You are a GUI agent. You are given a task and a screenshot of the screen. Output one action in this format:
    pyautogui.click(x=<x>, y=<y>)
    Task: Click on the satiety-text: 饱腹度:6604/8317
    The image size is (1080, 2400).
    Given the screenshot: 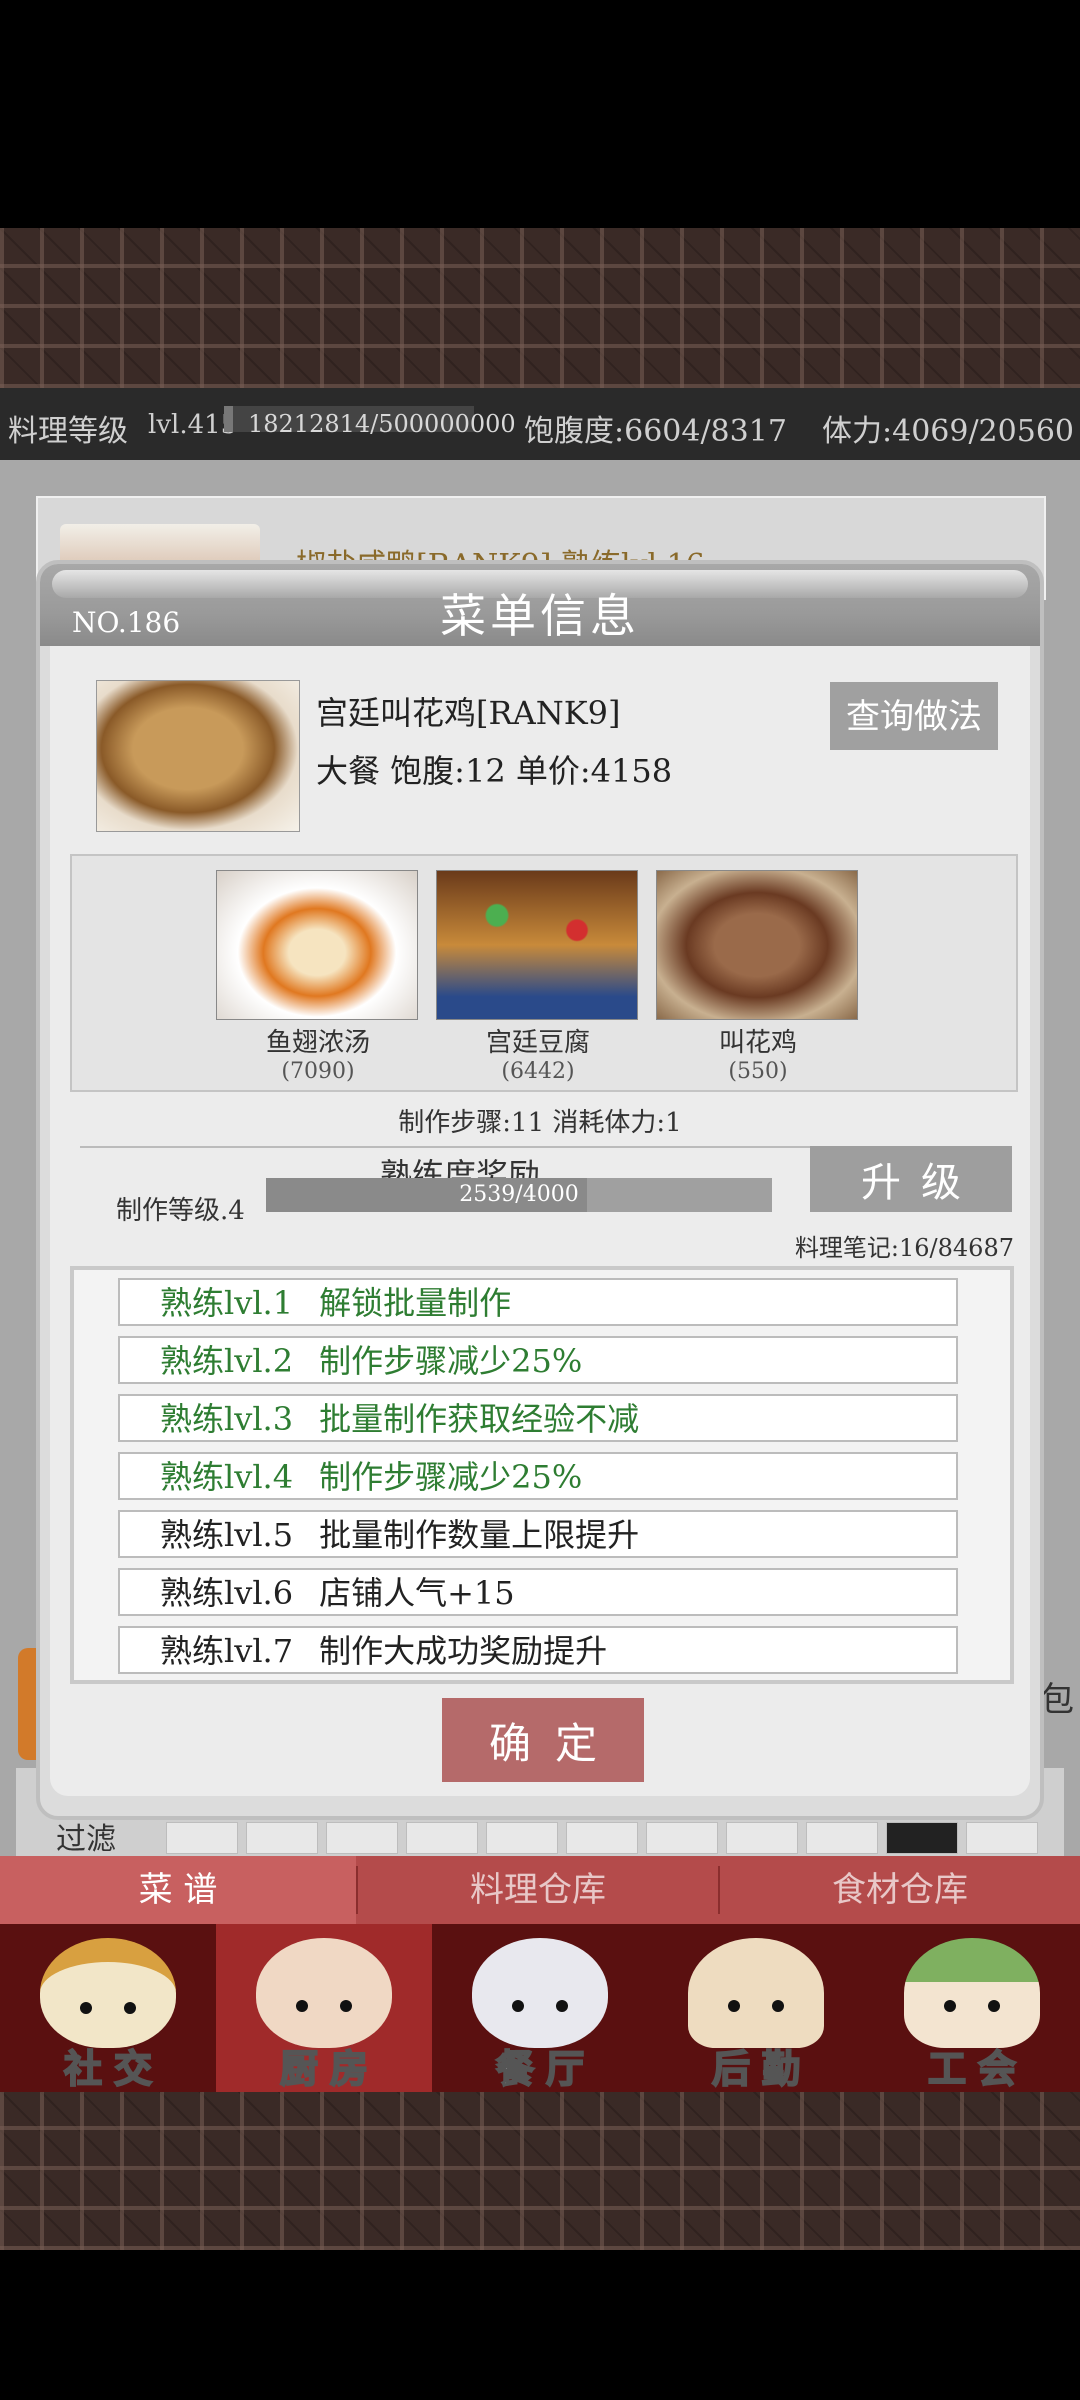 What is the action you would take?
    pyautogui.click(x=655, y=431)
    